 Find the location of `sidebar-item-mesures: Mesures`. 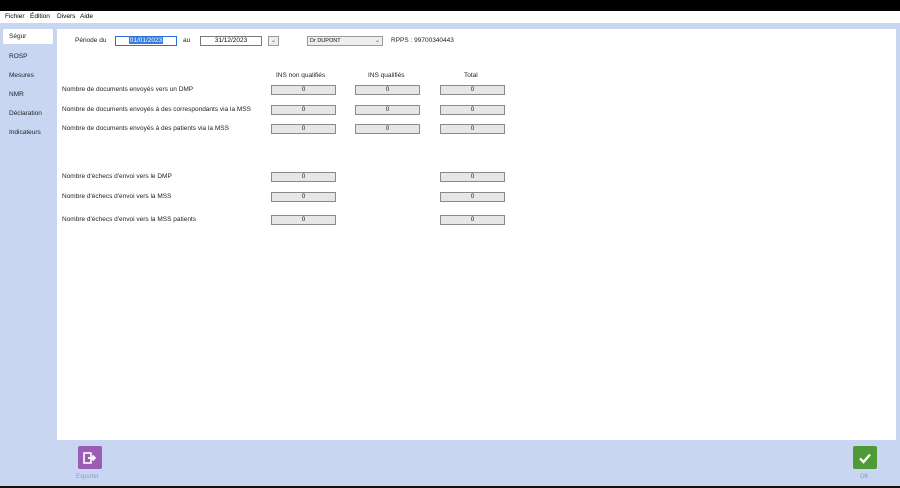

sidebar-item-mesures: Mesures is located at coordinates (28, 75).